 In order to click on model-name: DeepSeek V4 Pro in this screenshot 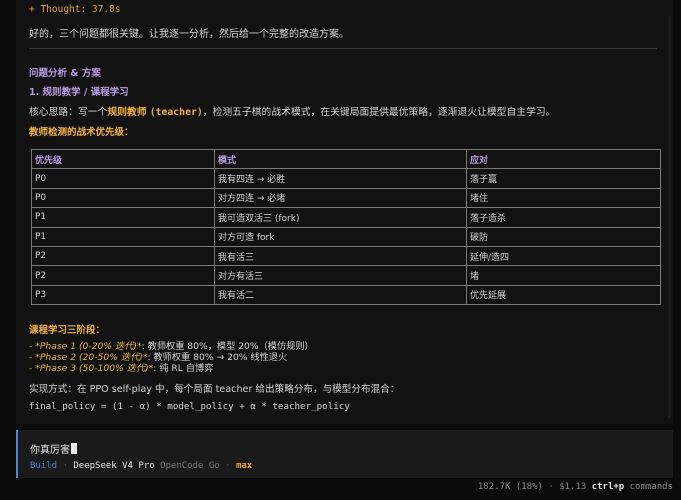, I will do `click(113, 466)`.